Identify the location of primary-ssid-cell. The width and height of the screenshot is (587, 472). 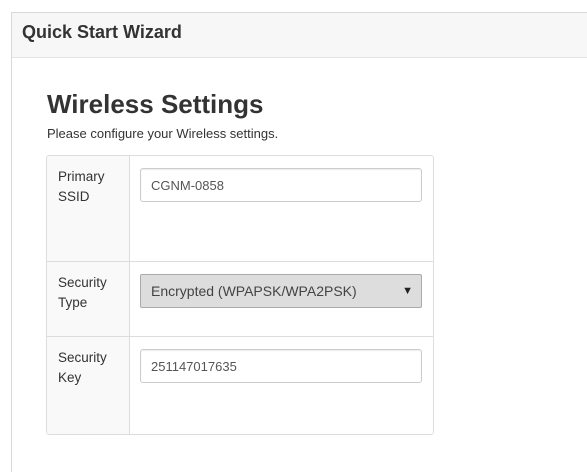
(281, 208).